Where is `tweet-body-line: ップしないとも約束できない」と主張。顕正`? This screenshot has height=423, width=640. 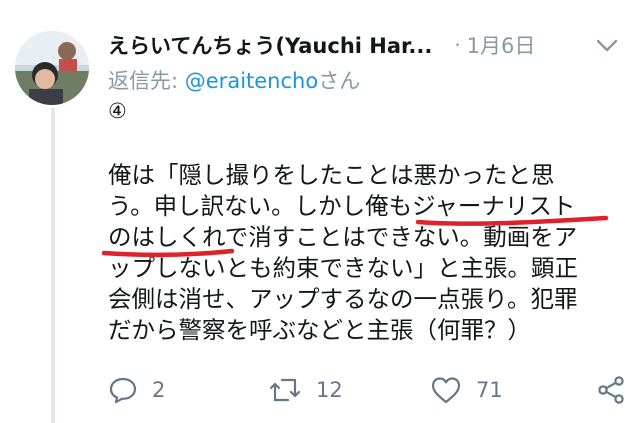 tweet-body-line: ップしないとも約束できない」と主張。顕正 is located at coordinates (343, 268).